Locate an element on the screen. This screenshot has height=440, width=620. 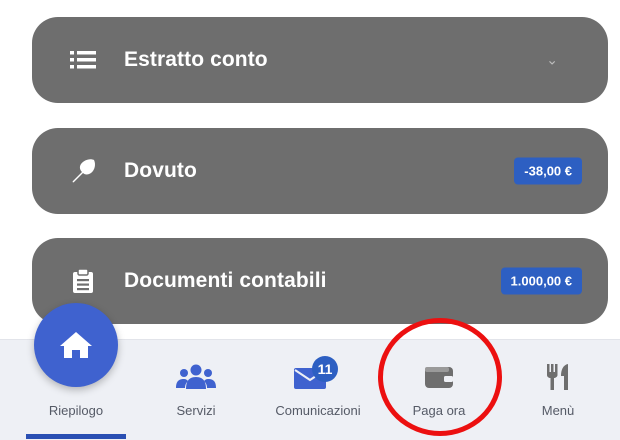
active-tab-indicator is located at coordinates (76, 436).